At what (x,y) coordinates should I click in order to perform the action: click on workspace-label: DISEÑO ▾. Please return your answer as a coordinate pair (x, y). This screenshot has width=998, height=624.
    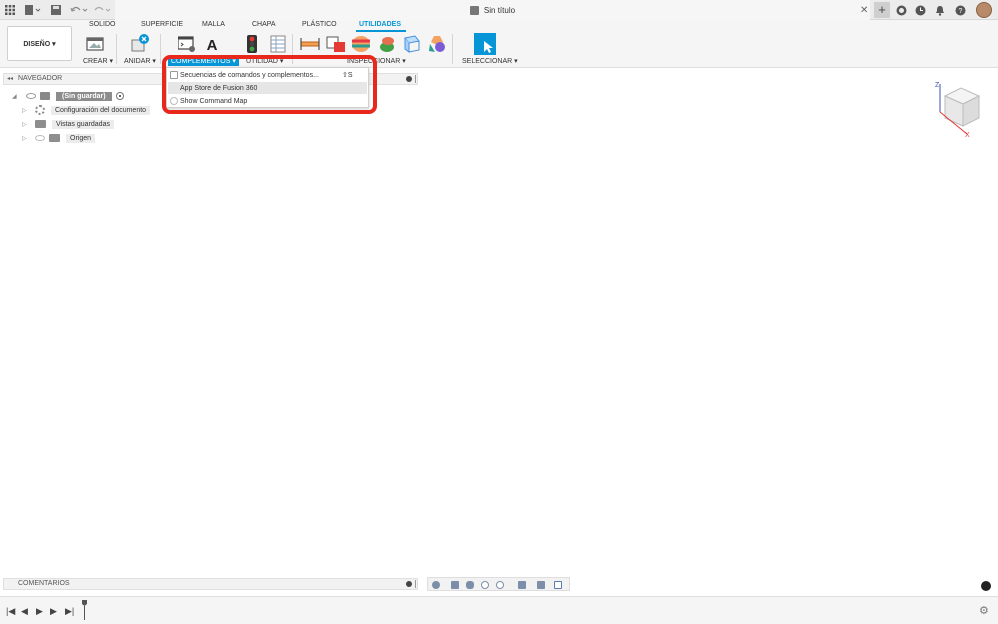
    Looking at the image, I should click on (39, 44).